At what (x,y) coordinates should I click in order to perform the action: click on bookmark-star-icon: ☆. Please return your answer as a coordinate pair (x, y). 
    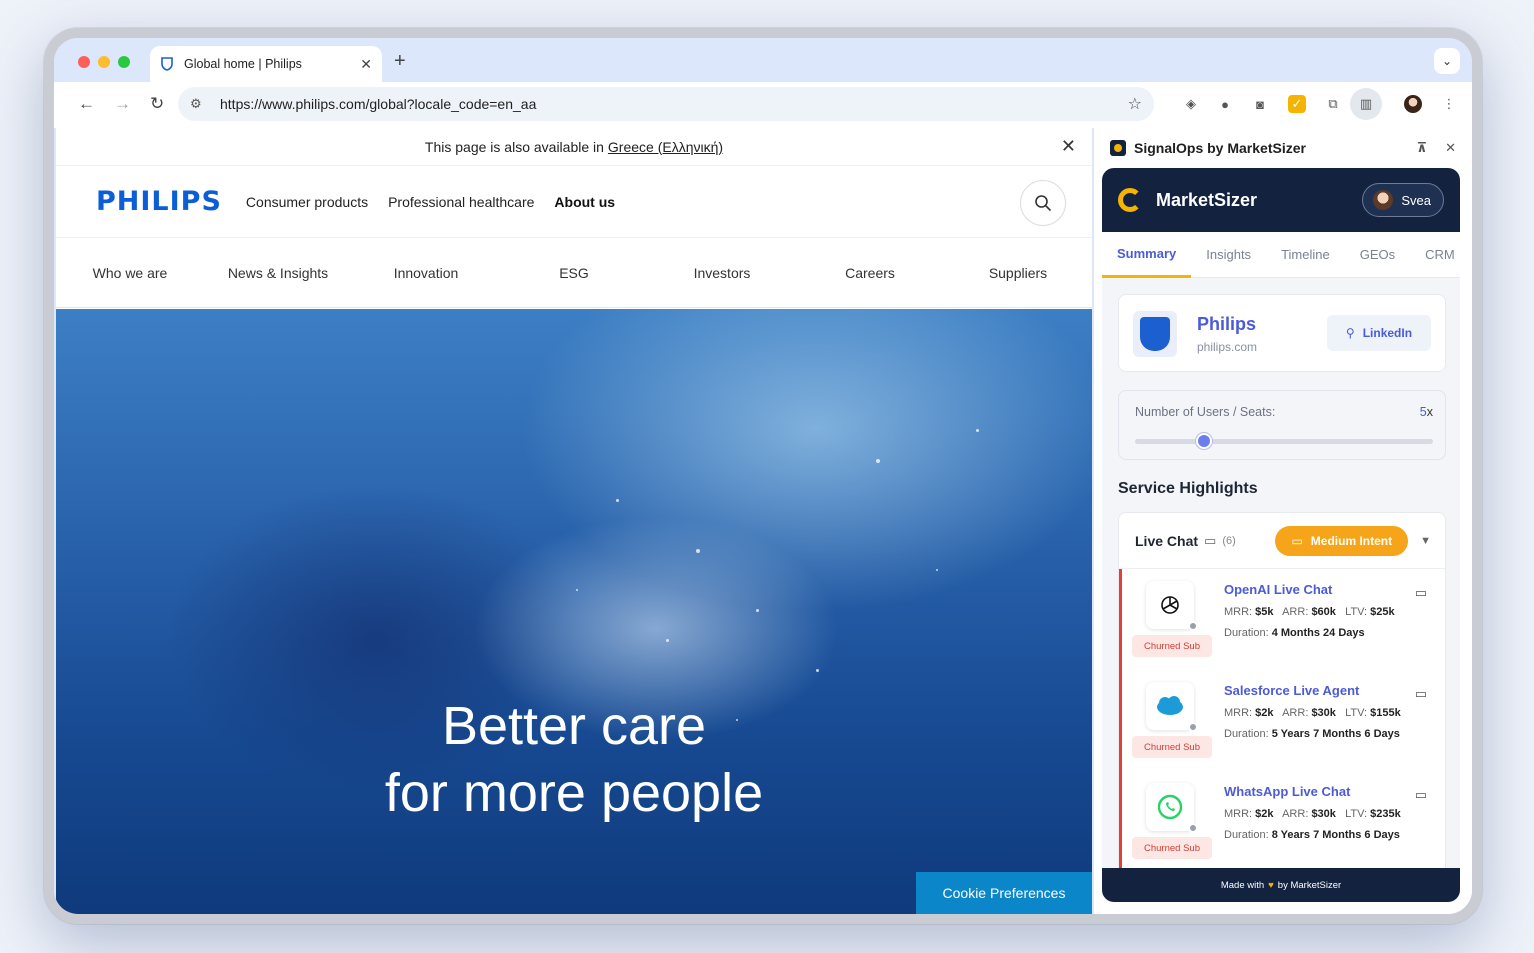
    Looking at the image, I should click on (1135, 104).